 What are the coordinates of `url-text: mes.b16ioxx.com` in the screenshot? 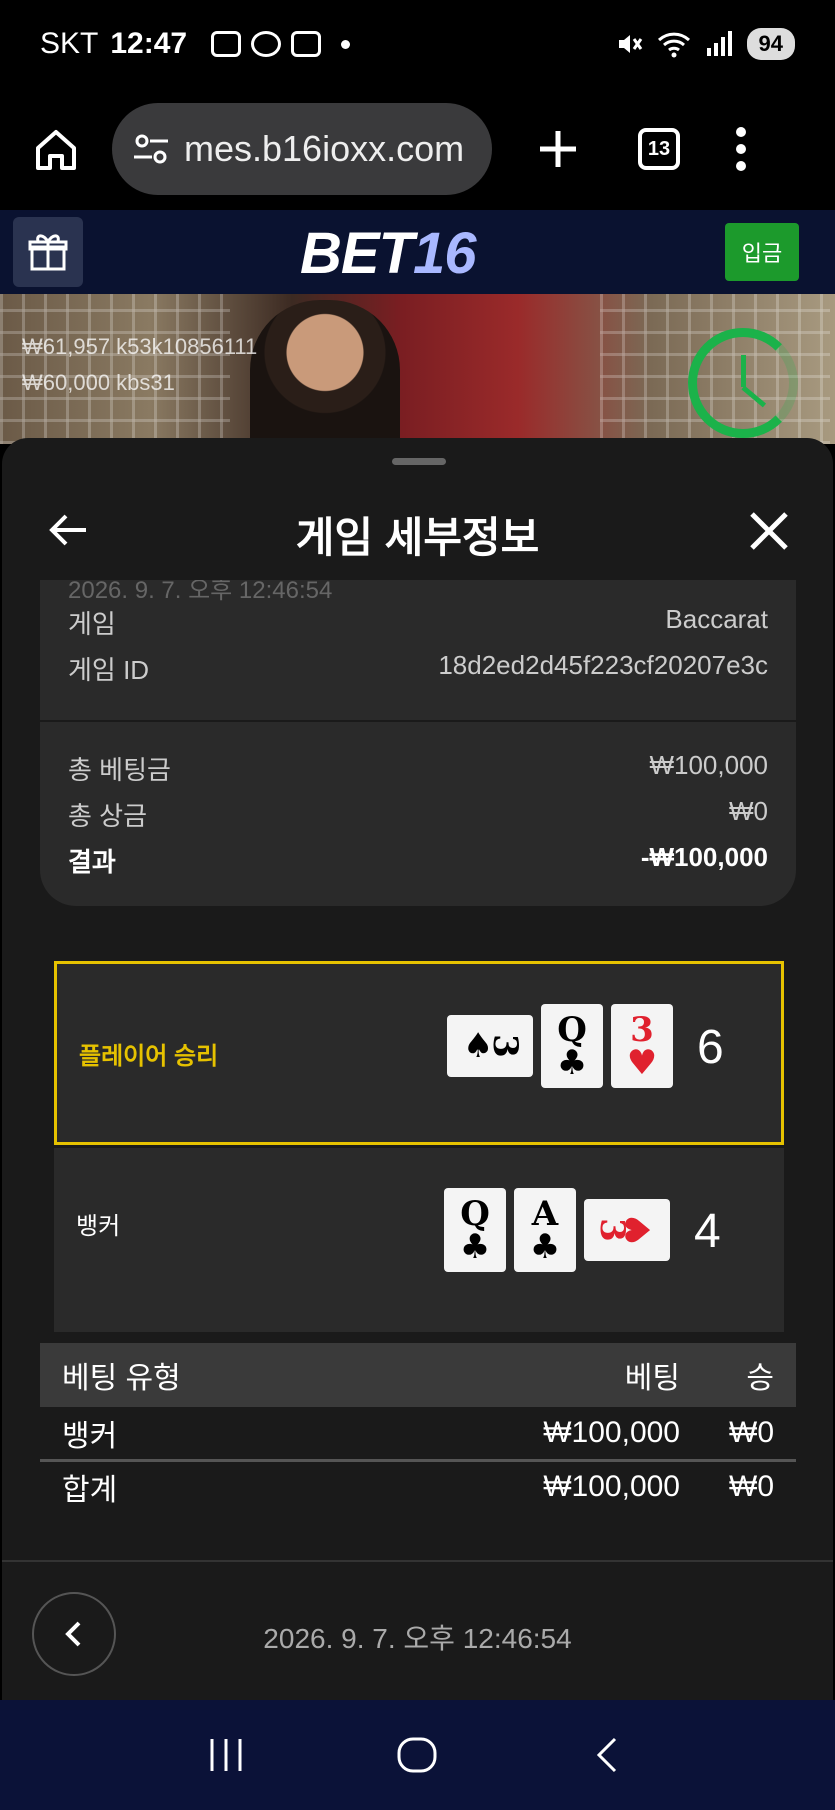 It's located at (324, 149).